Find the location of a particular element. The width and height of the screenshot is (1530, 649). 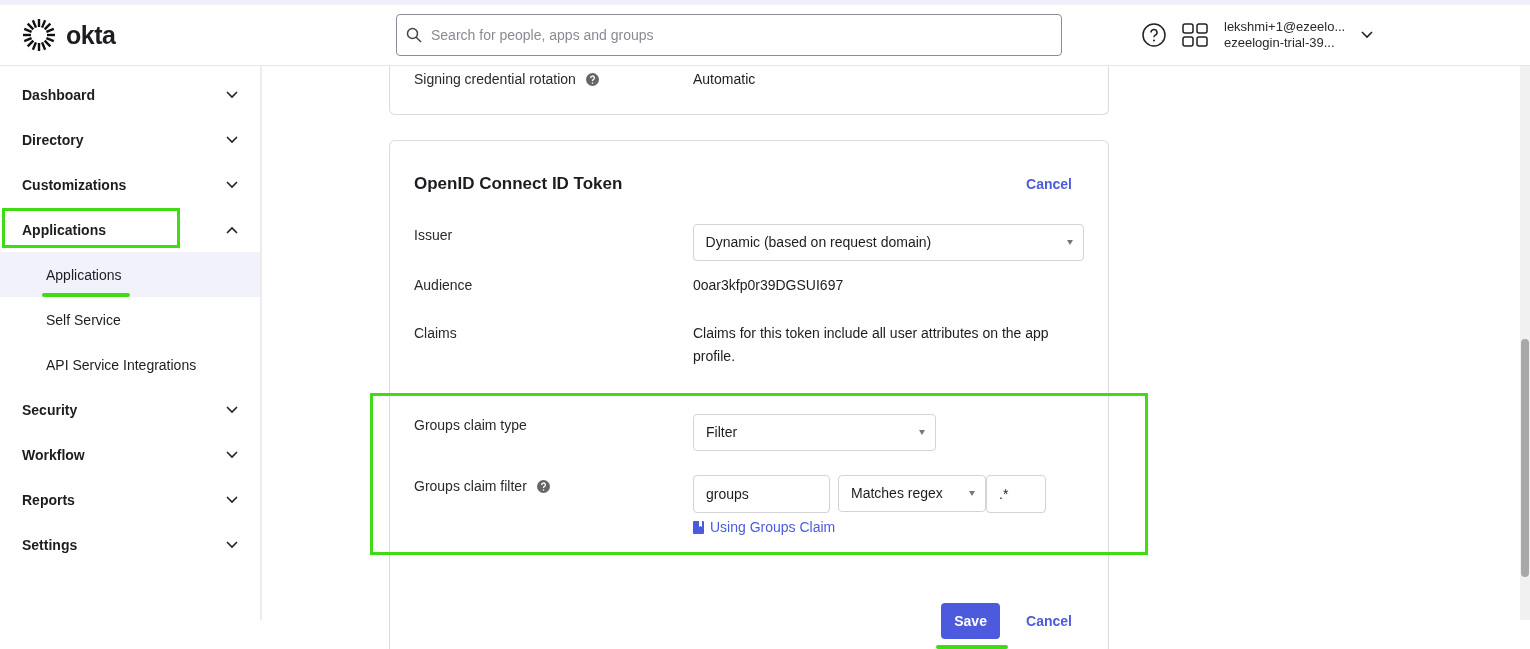

field-label: Issuer is located at coordinates (433, 235).